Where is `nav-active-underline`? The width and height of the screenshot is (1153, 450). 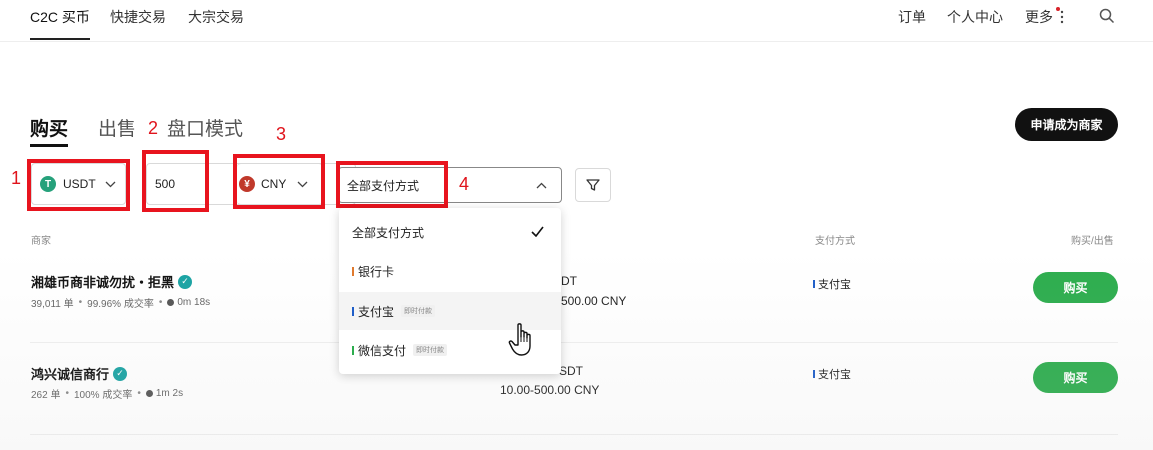
nav-active-underline is located at coordinates (60, 39).